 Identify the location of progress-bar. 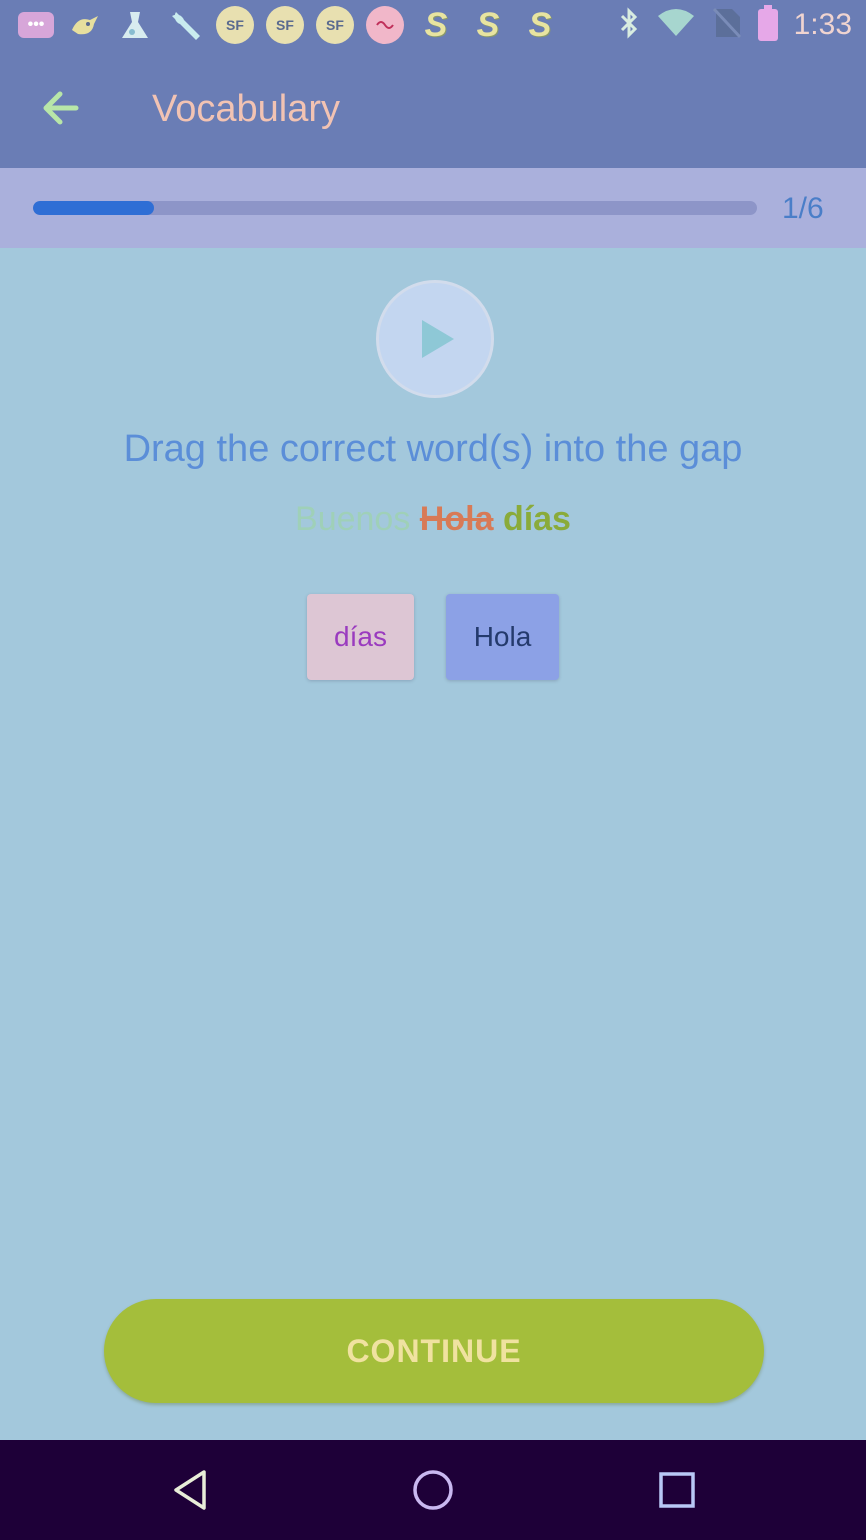
(395, 208).